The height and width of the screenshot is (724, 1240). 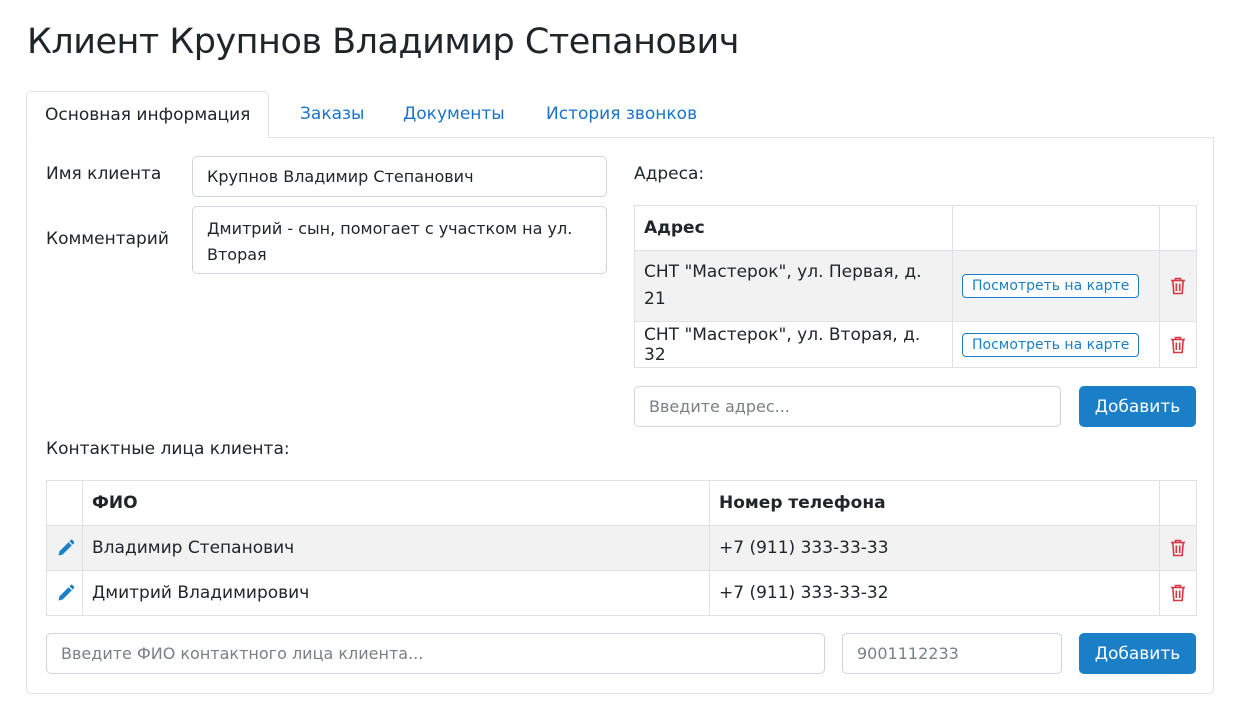 What do you see at coordinates (383, 42) in the screenshot?
I see `page-title: Клиент Крупнов Владимир Степанович` at bounding box center [383, 42].